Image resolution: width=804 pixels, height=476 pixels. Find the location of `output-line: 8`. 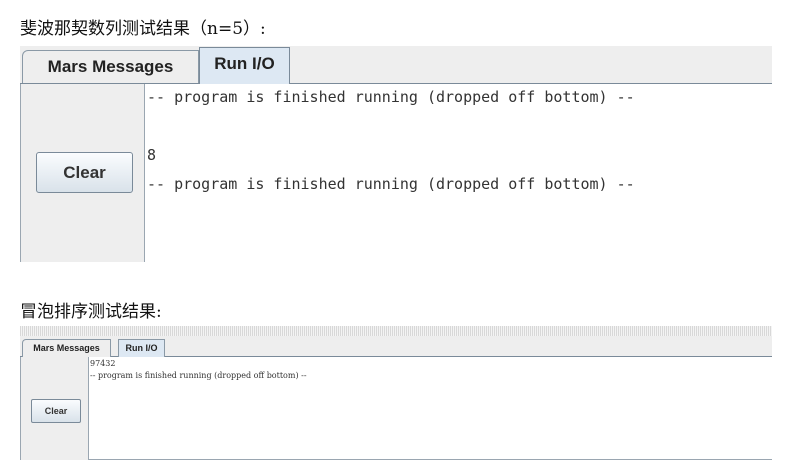

output-line: 8 is located at coordinates (152, 155).